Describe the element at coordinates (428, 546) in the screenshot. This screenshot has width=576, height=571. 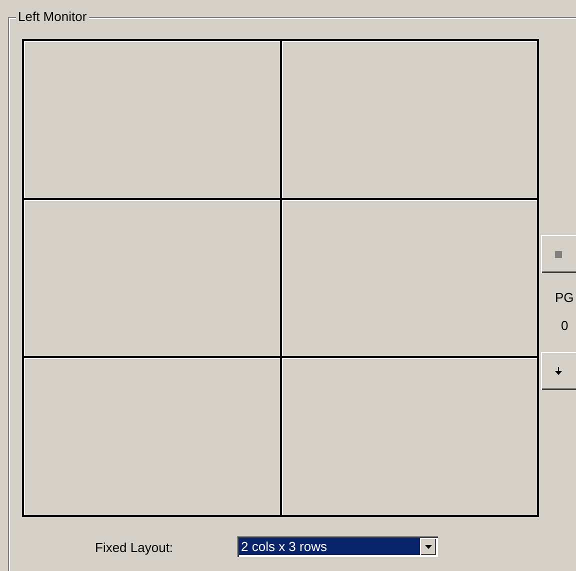
I see `dropdown-arrow-icon` at that location.